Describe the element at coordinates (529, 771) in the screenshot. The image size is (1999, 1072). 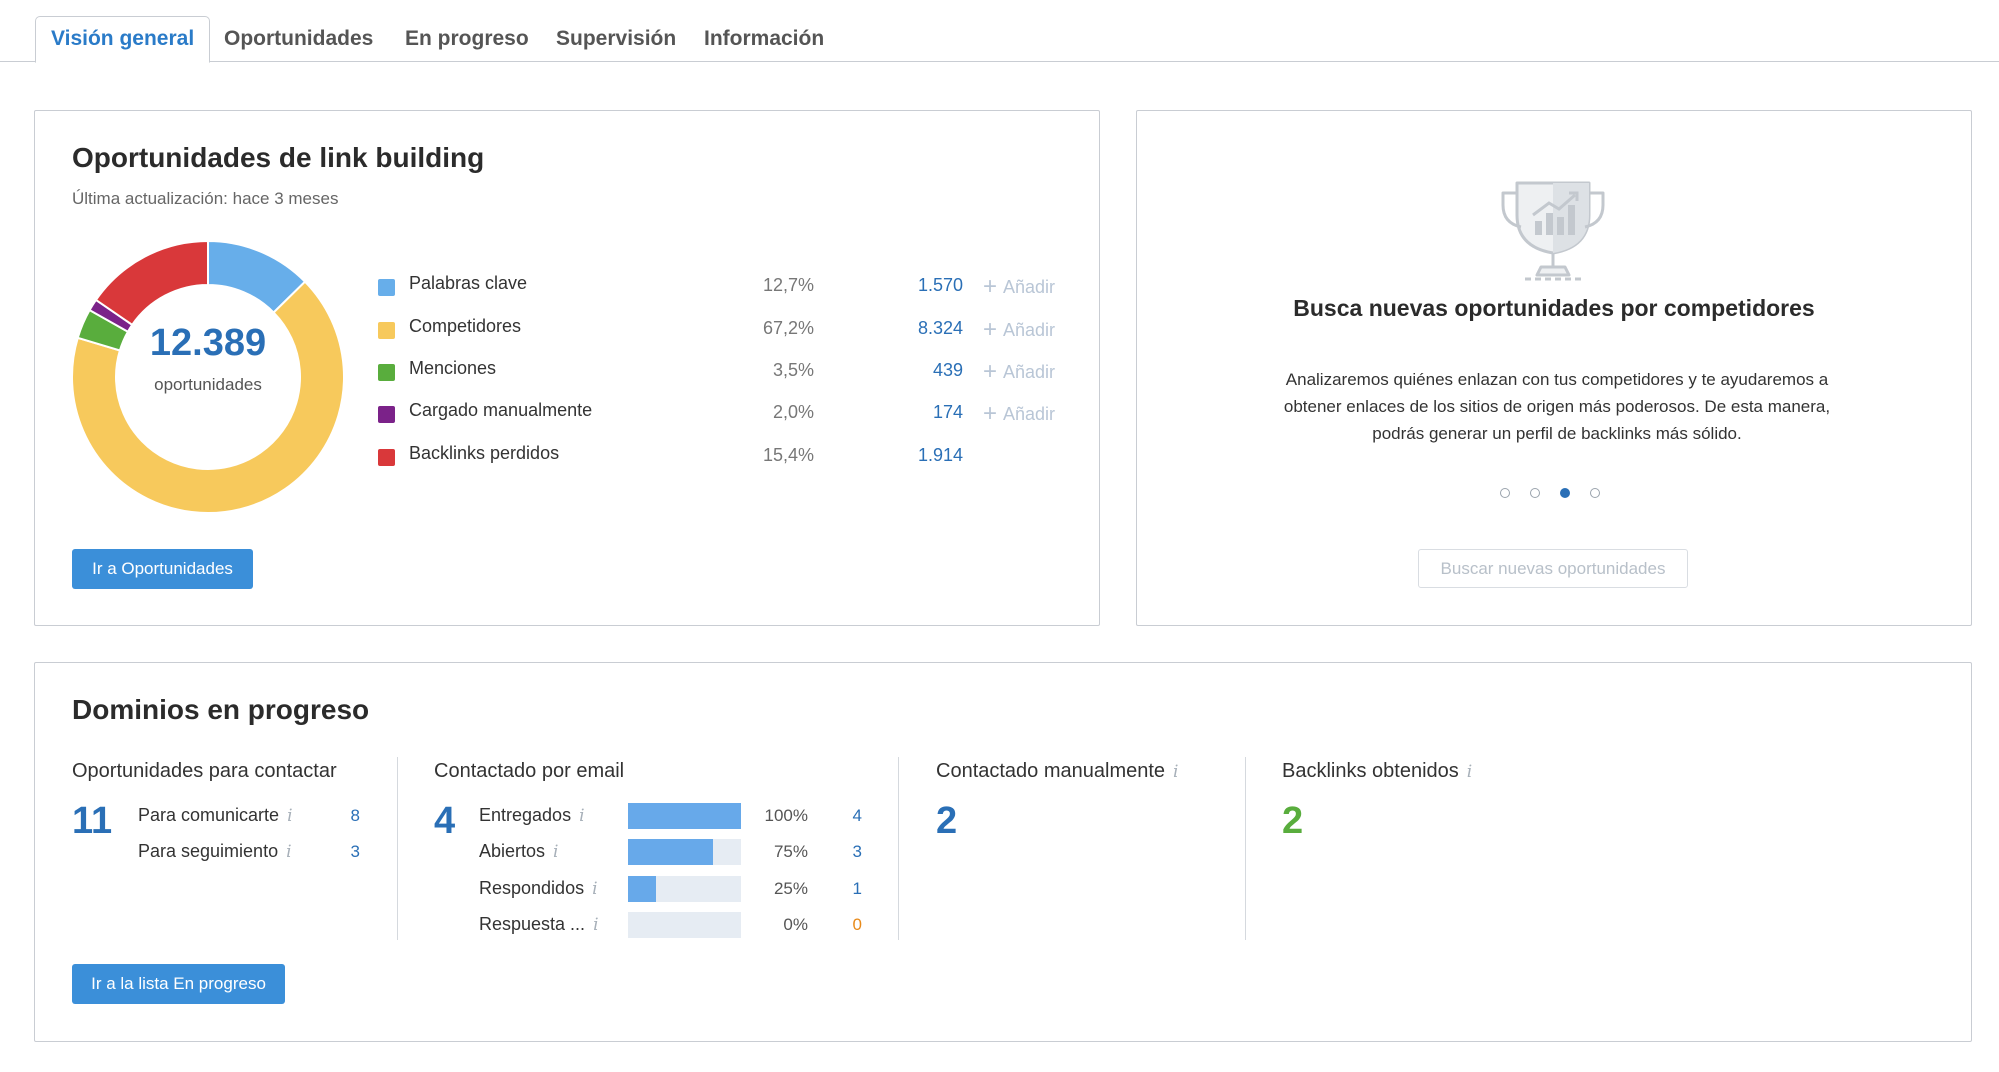
I see `email-contacted-header: Contactado por email` at that location.